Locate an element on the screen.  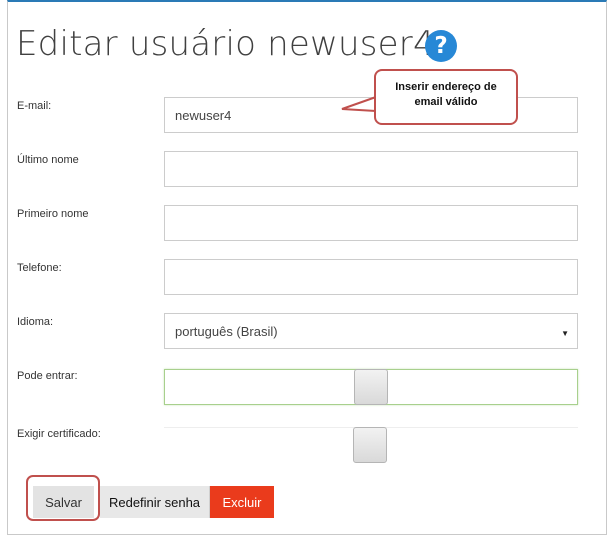
question-circle-icon: ? is located at coordinates (441, 46).